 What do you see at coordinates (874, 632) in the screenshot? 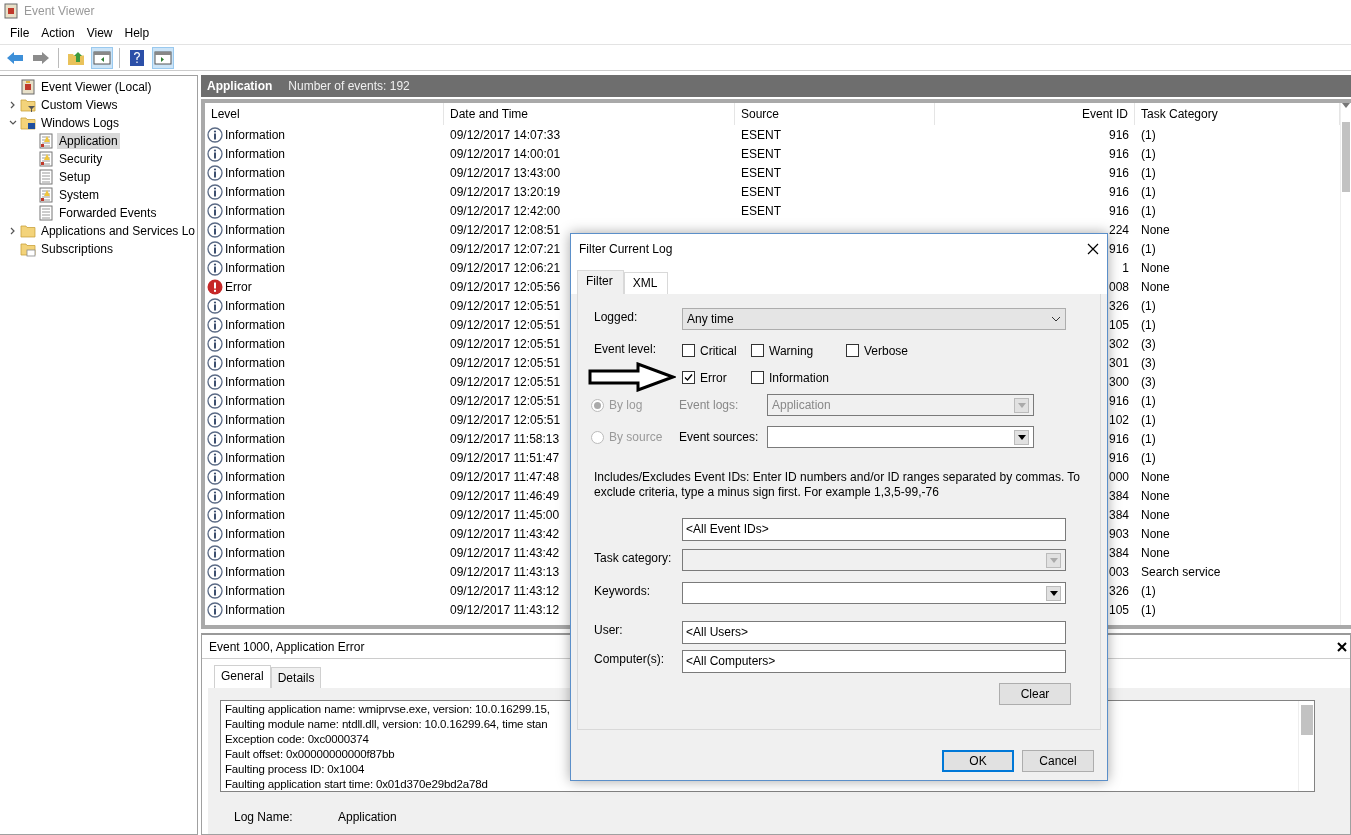
I see `user-field: <All Users>` at bounding box center [874, 632].